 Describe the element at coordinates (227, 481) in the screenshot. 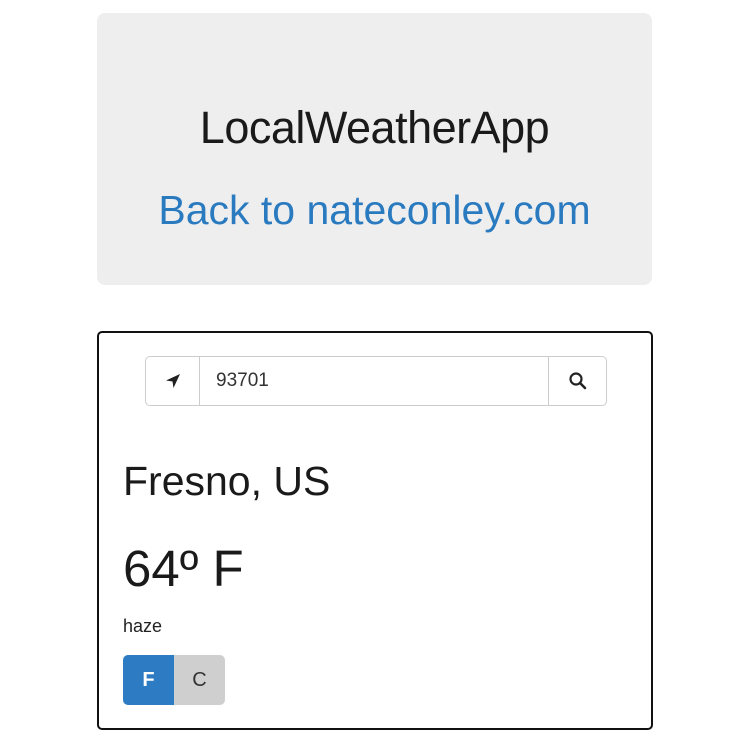

I see `location-name: Fresno, US` at that location.